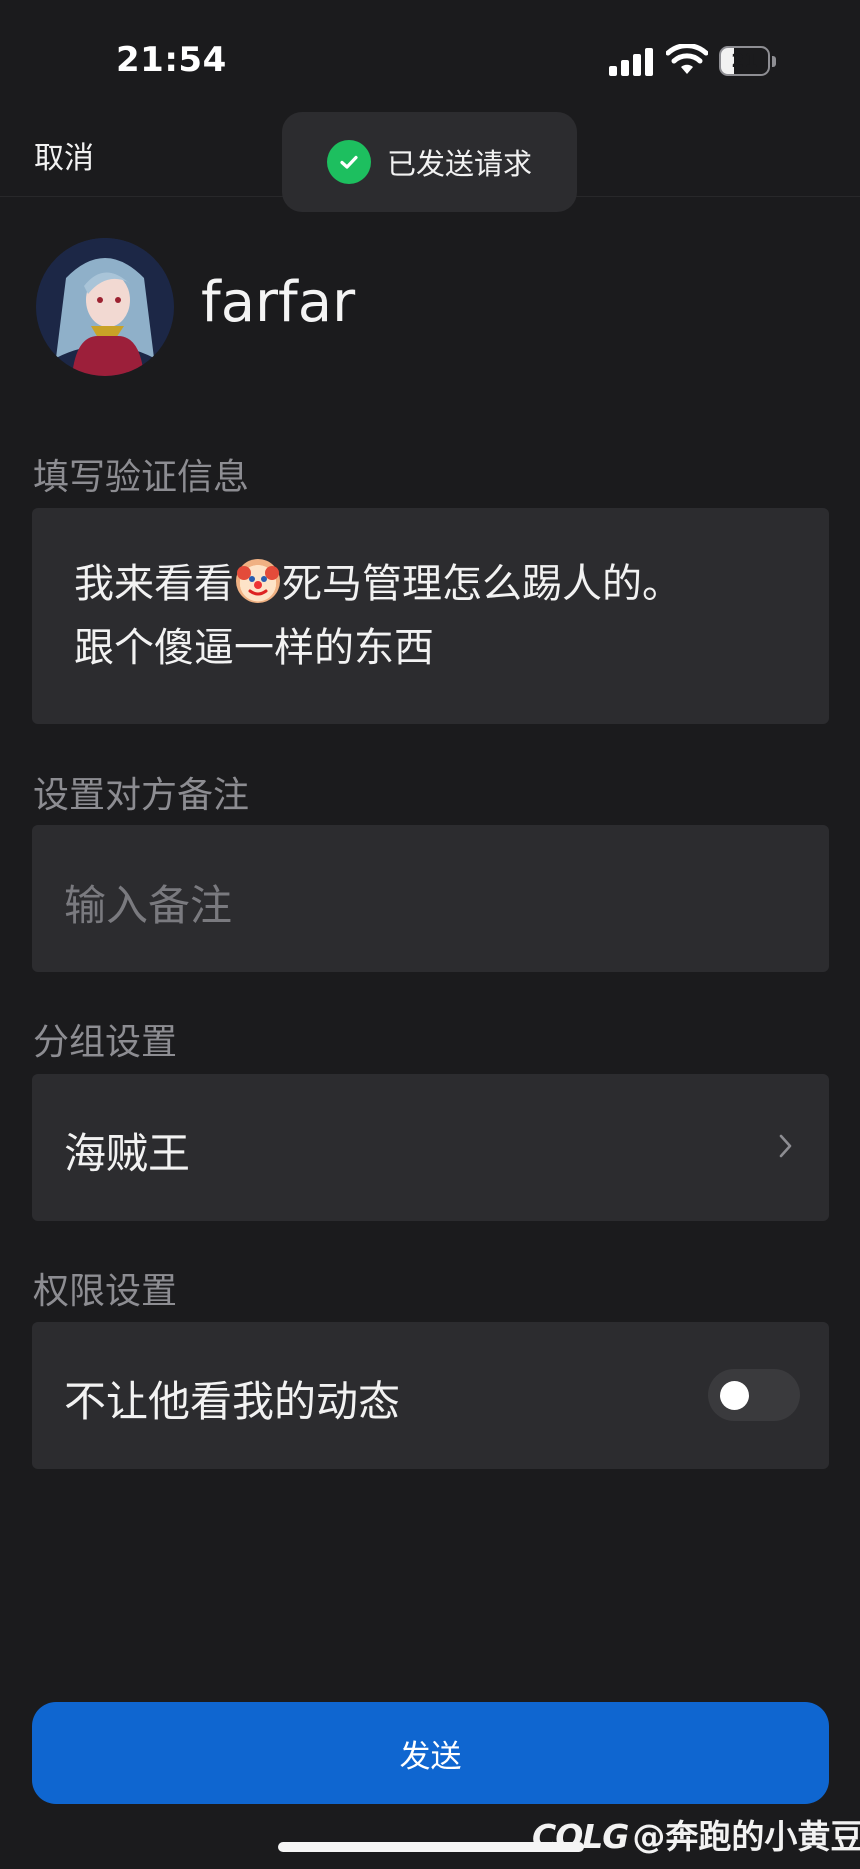 This screenshot has width=860, height=1869. Describe the element at coordinates (687, 59) in the screenshot. I see `wifi-icon` at that location.